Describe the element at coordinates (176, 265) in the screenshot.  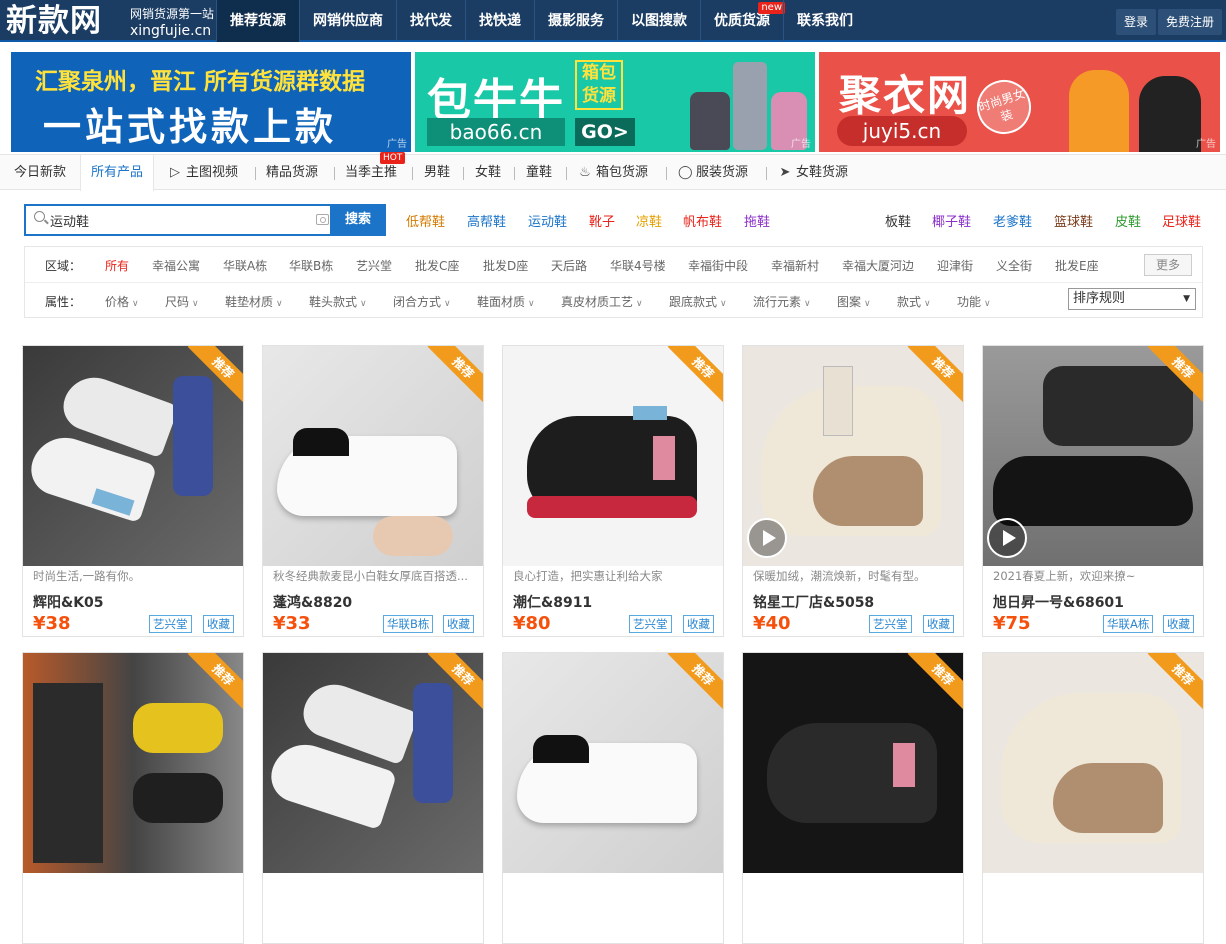
I see `region-option: 幸福公寓` at that location.